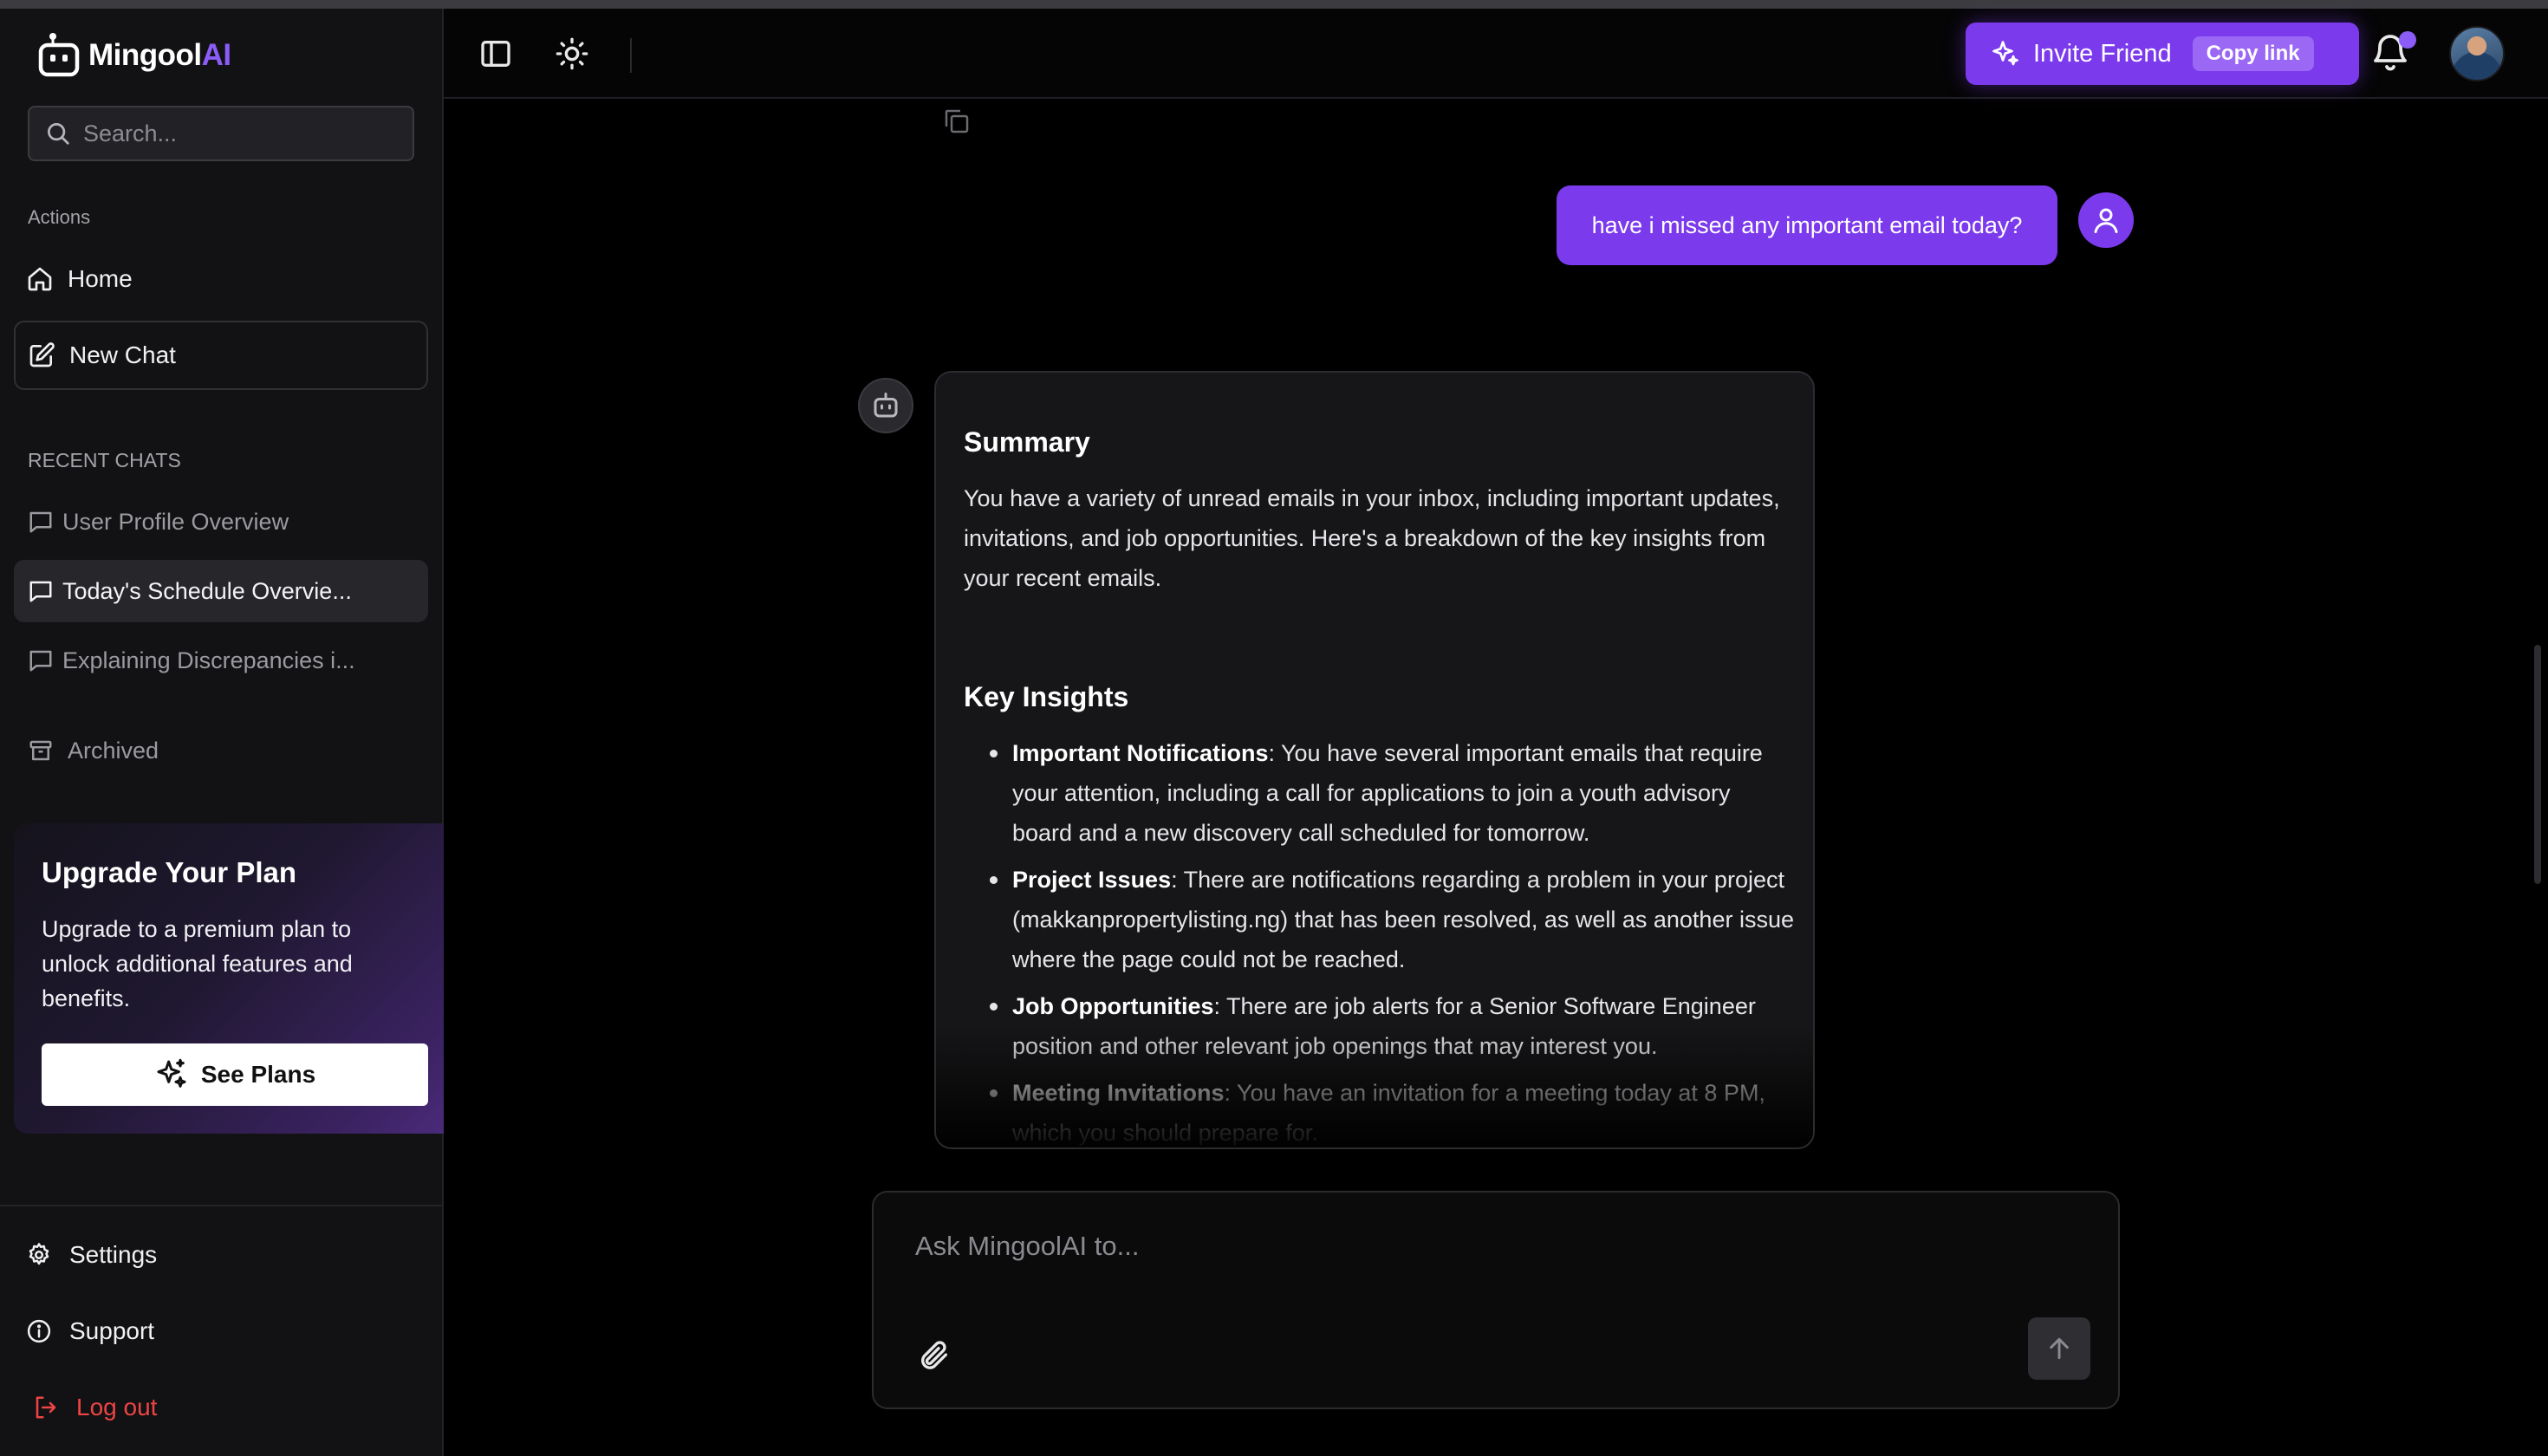 Image resolution: width=2548 pixels, height=1456 pixels. Describe the element at coordinates (2537, 764) in the screenshot. I see `scrollbar-thumb` at that location.